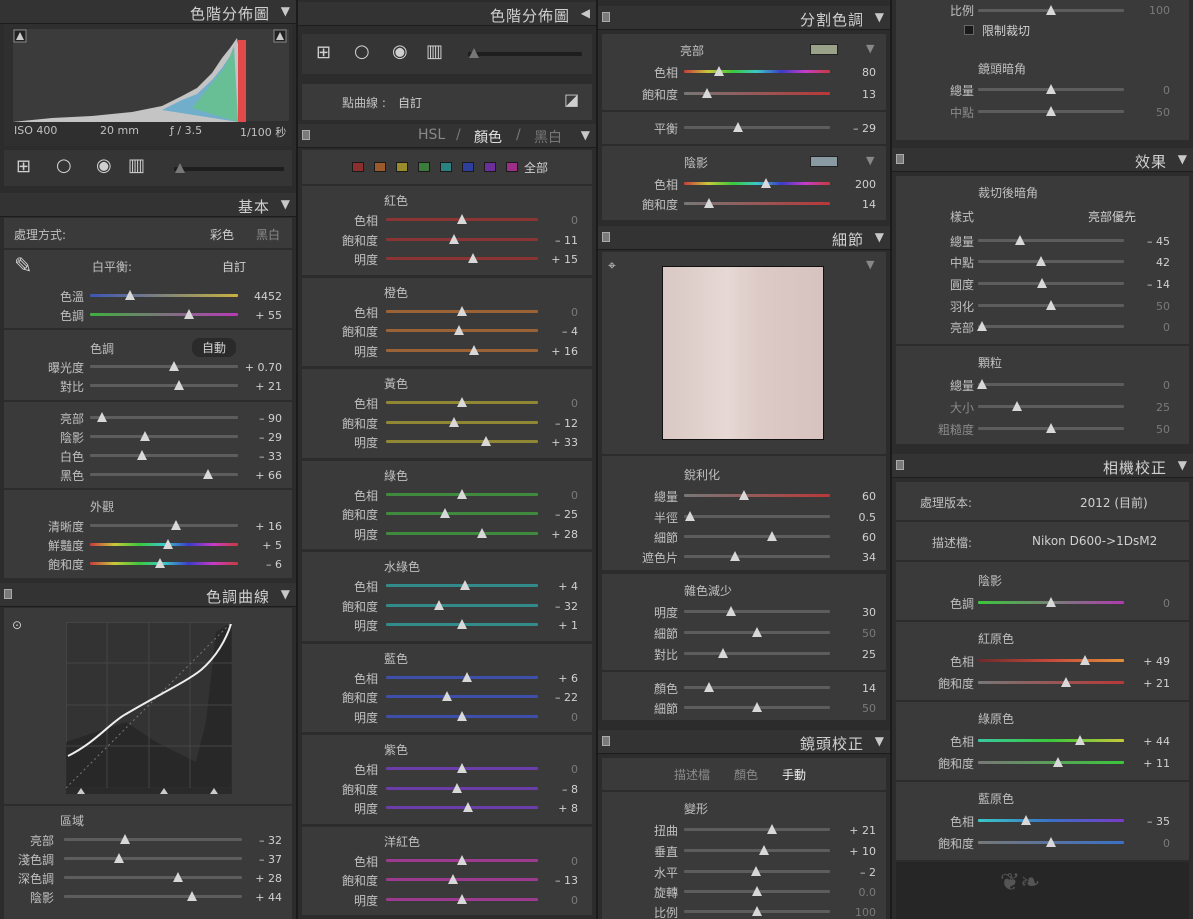 The image size is (1193, 919). What do you see at coordinates (153, 839) in the screenshot?
I see `tc-highlights-slider` at bounding box center [153, 839].